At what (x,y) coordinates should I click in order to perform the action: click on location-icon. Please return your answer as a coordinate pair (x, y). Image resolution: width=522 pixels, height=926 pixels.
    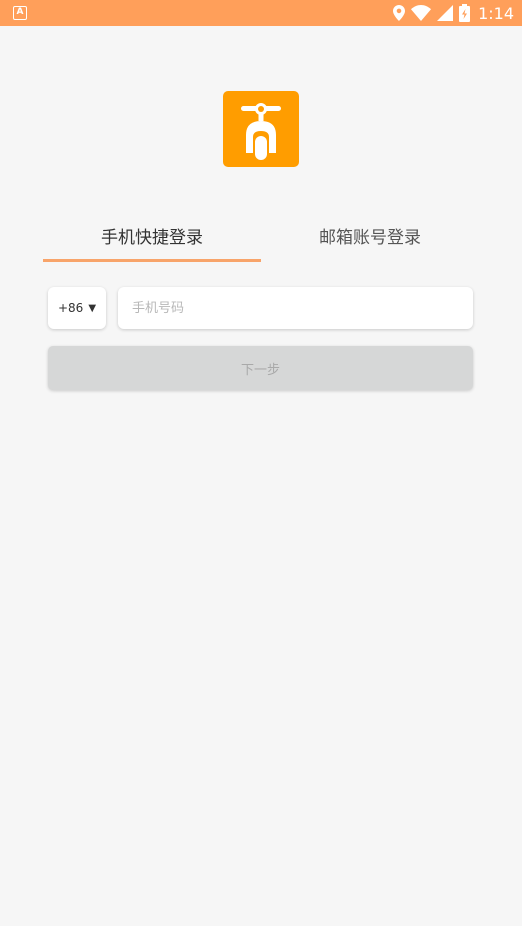
    Looking at the image, I should click on (399, 13).